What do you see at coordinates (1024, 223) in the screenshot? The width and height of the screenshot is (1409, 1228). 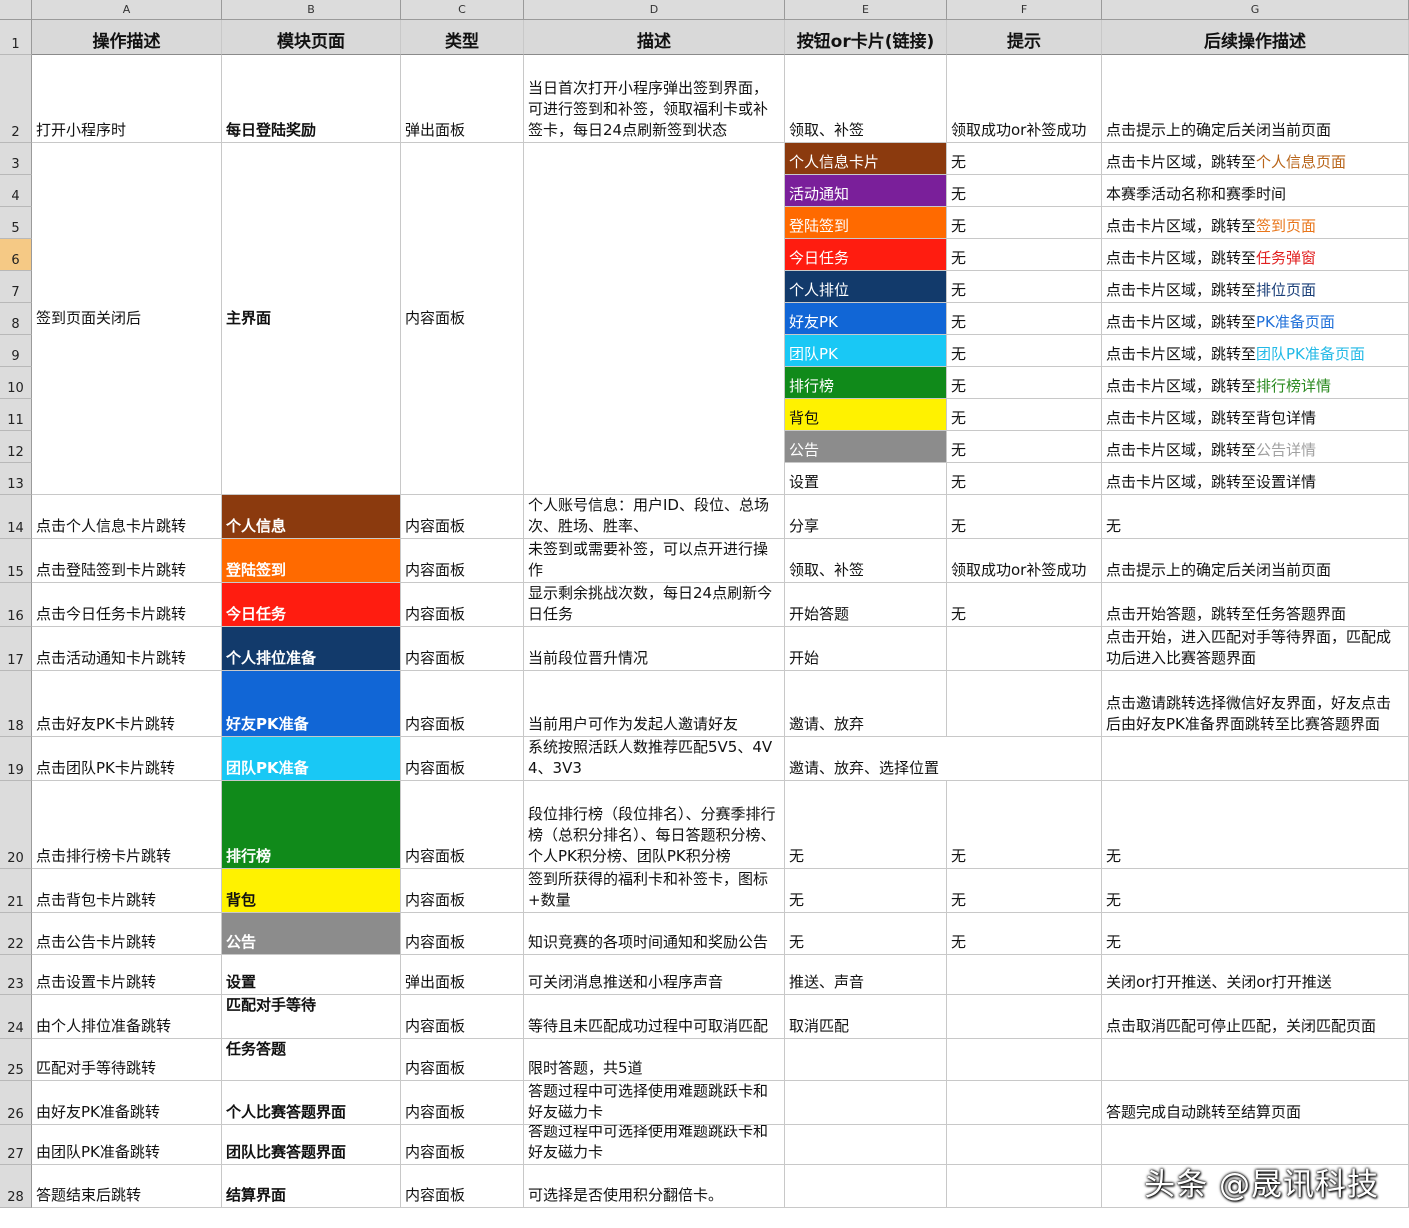 I see `cell-f5: 无` at bounding box center [1024, 223].